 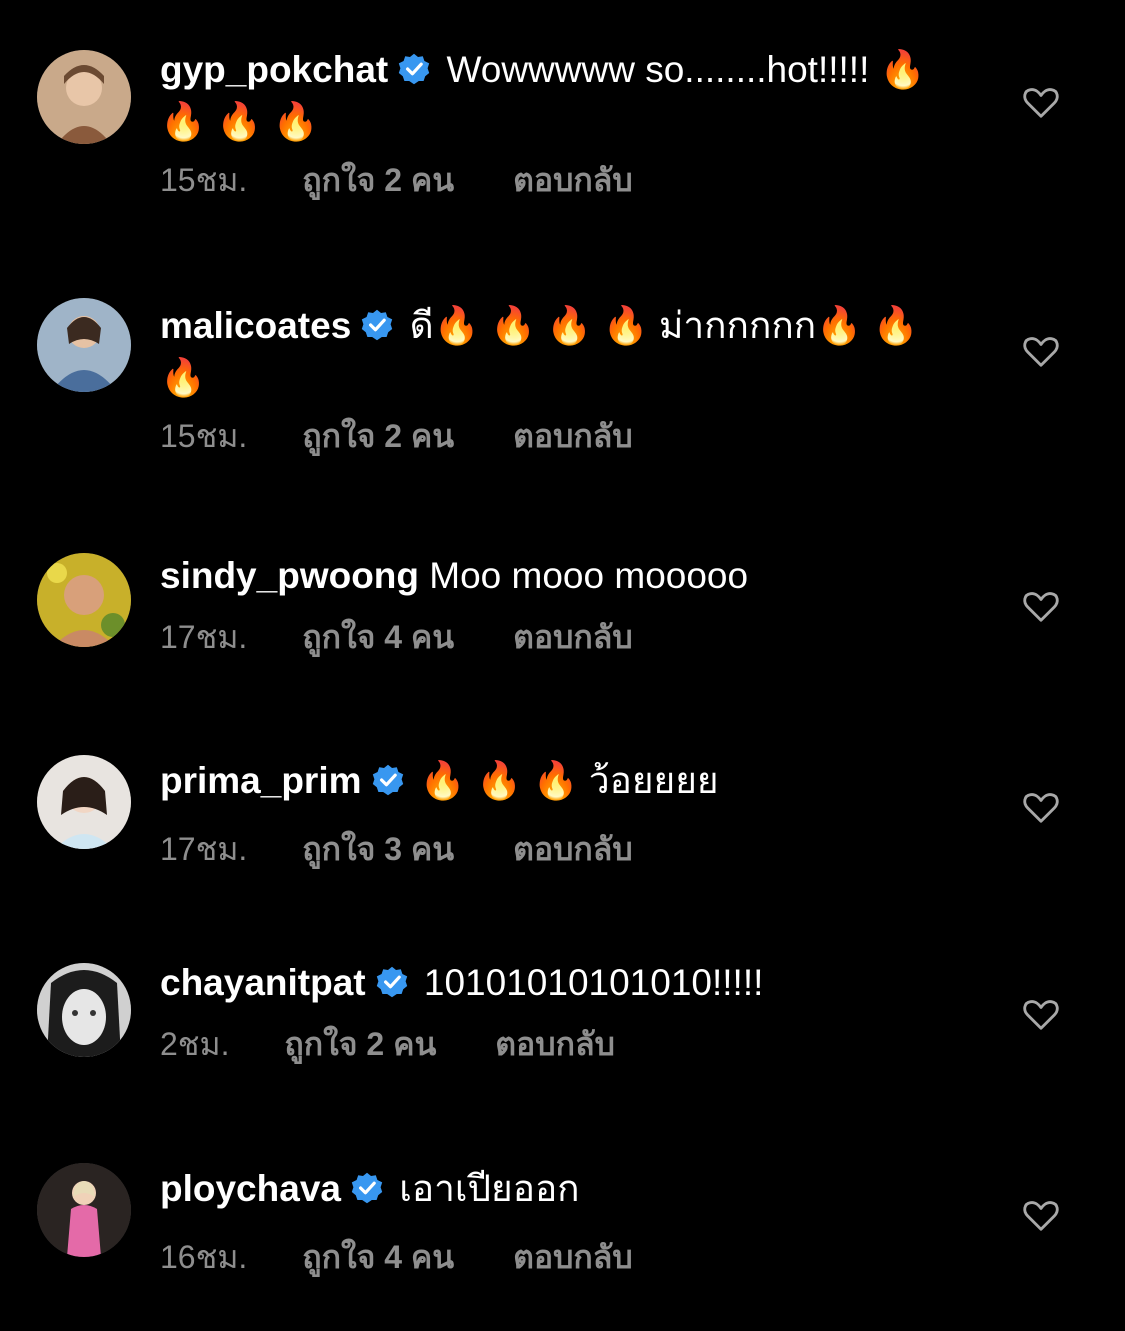 I want to click on username: gyp_pokchat, so click(x=274, y=69).